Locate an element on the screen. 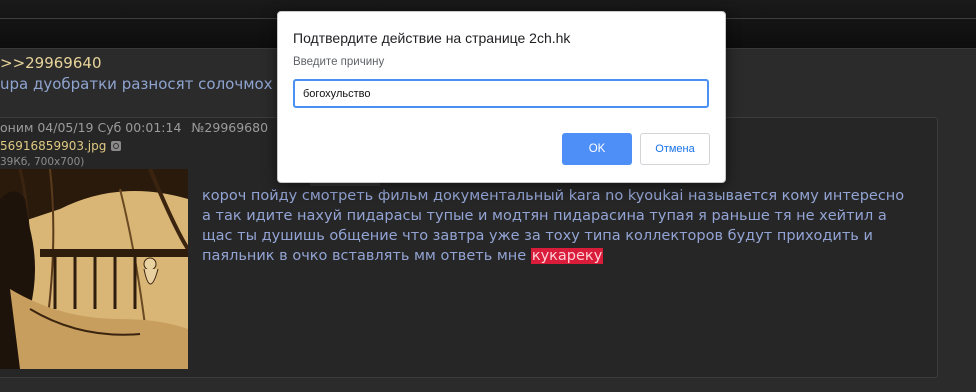 The height and width of the screenshot is (392, 976). attachment-filename: 56916859903.jpg is located at coordinates (61, 146).